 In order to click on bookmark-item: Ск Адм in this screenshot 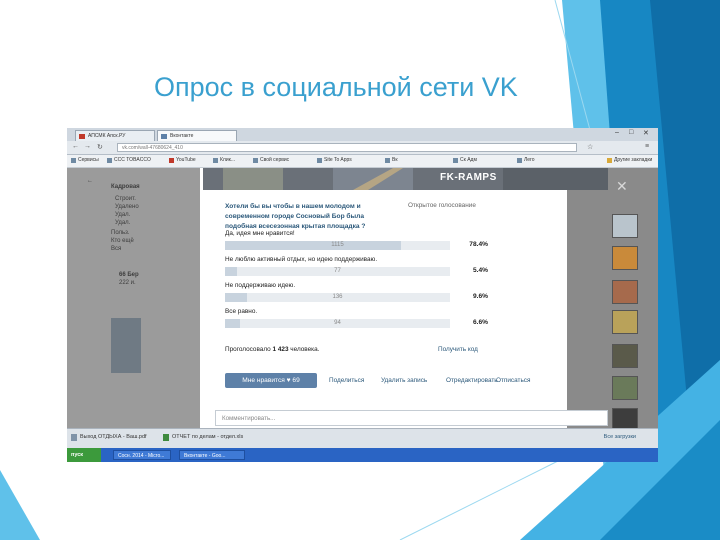, I will do `click(465, 160)`.